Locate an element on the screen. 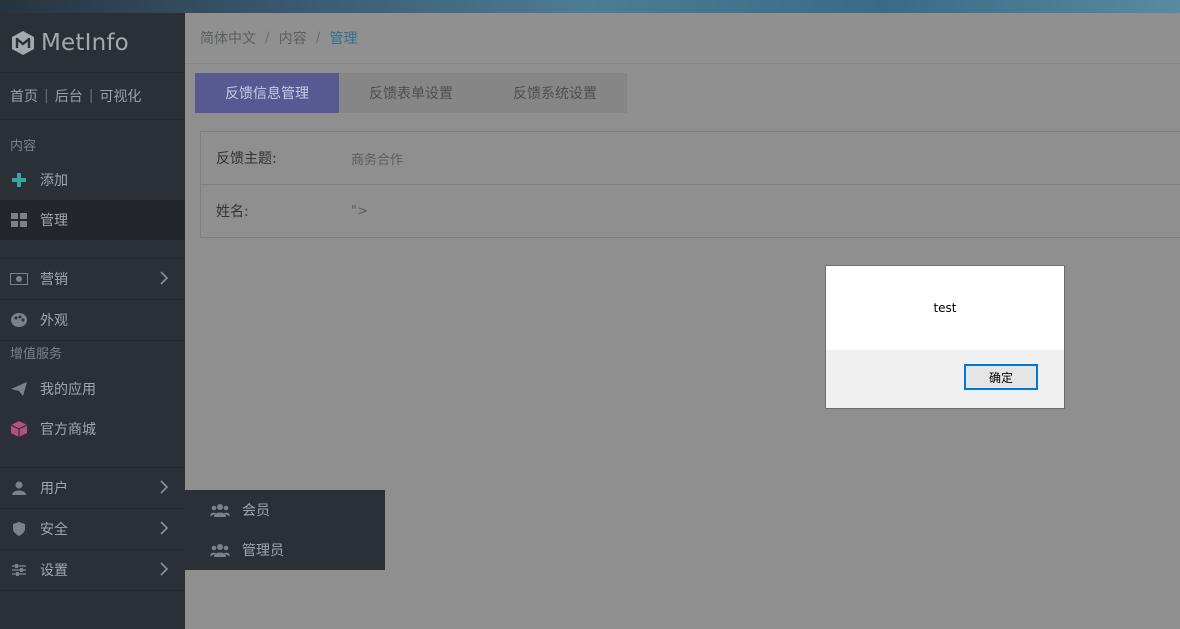 This screenshot has height=629, width=1180. form-row-subject: 反馈主题: 商务合作 is located at coordinates (690, 158).